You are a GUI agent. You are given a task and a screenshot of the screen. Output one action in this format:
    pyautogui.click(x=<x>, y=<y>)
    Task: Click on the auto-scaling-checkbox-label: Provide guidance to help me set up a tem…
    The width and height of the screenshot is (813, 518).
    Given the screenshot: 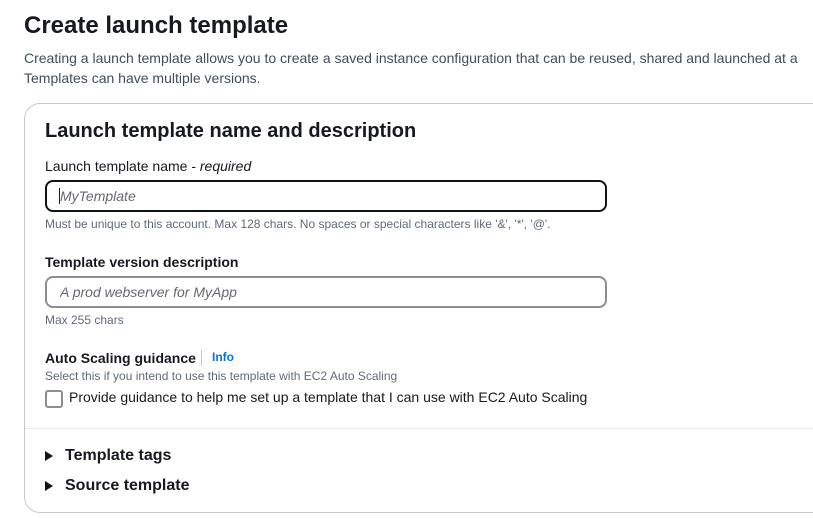 What is the action you would take?
    pyautogui.click(x=328, y=397)
    